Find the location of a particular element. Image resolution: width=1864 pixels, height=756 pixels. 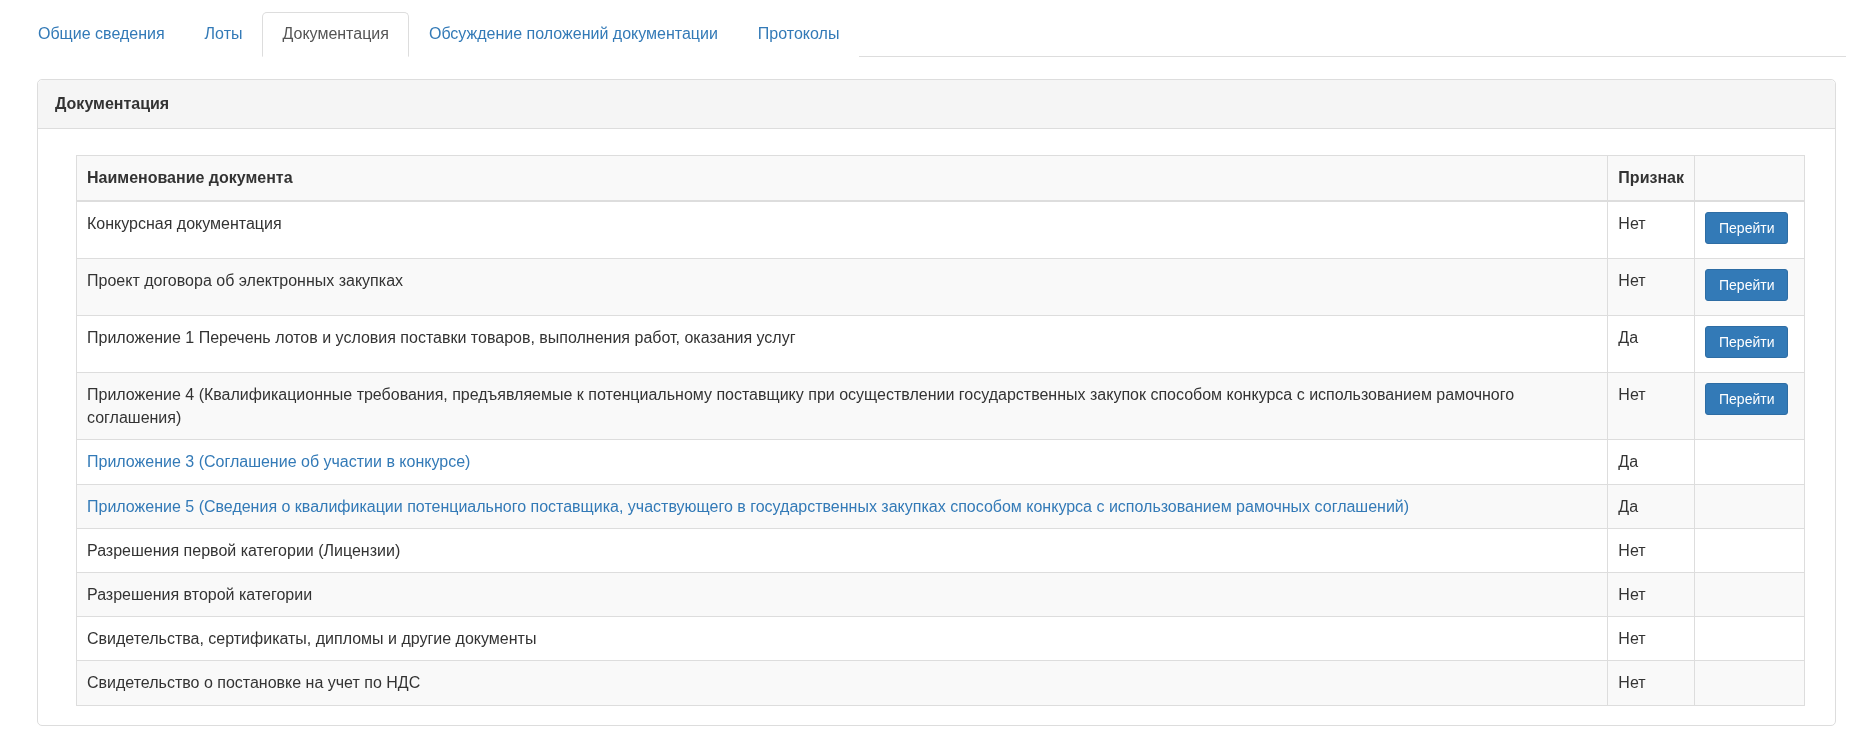

tab: Документация is located at coordinates (335, 34).